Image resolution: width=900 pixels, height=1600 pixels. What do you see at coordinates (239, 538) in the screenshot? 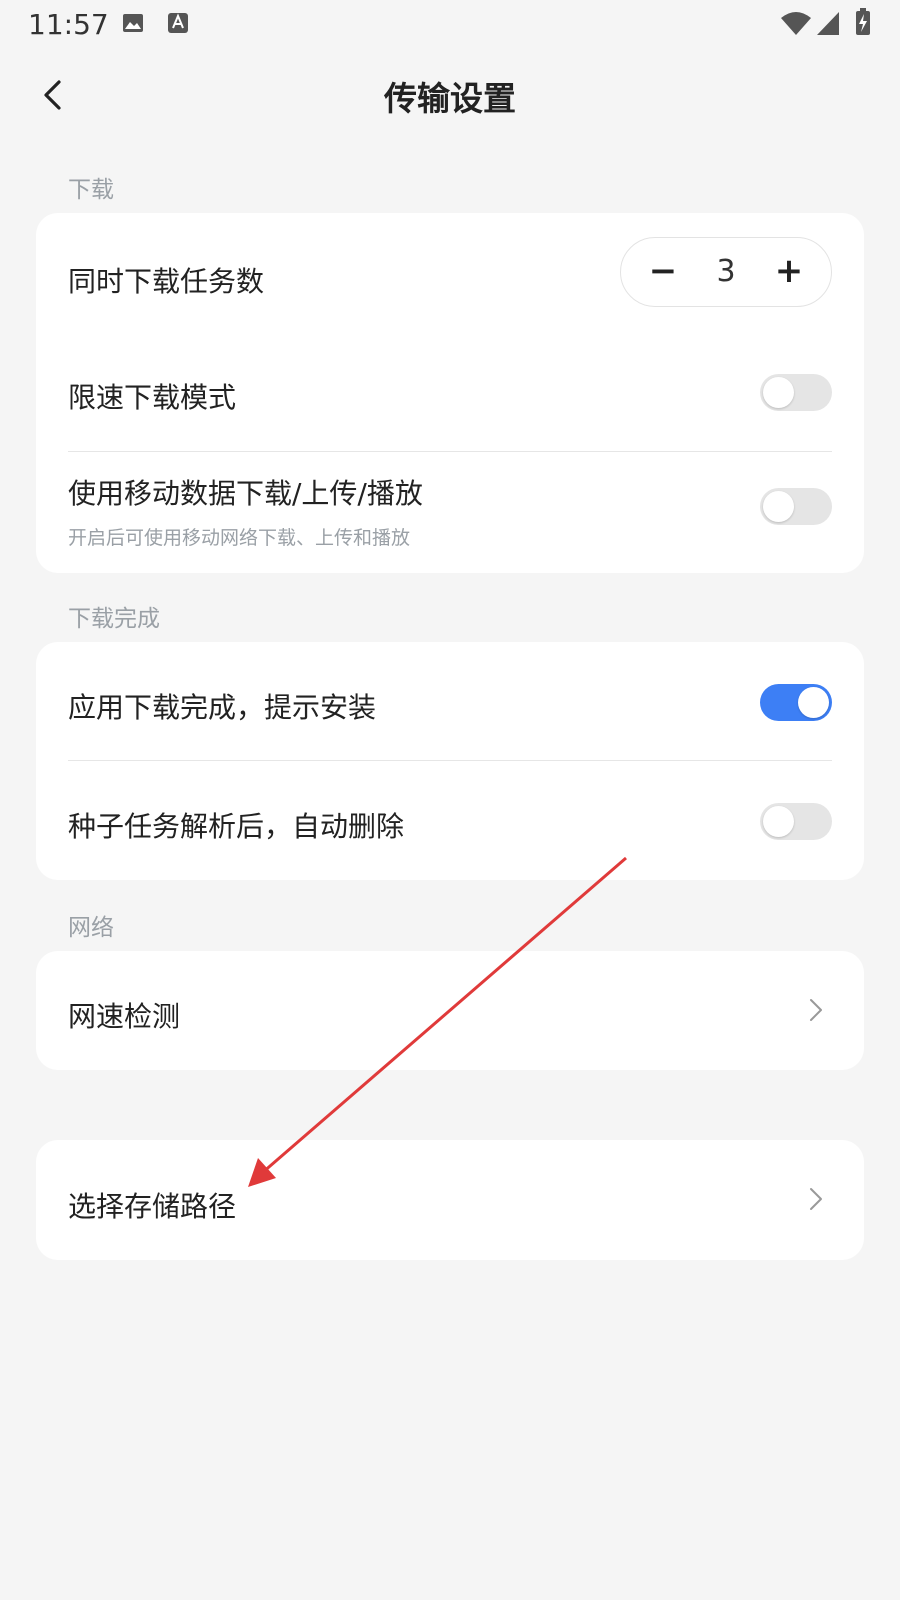
I see `mobile-data-description: 开启后可使用移动网络下载、上传和播放` at bounding box center [239, 538].